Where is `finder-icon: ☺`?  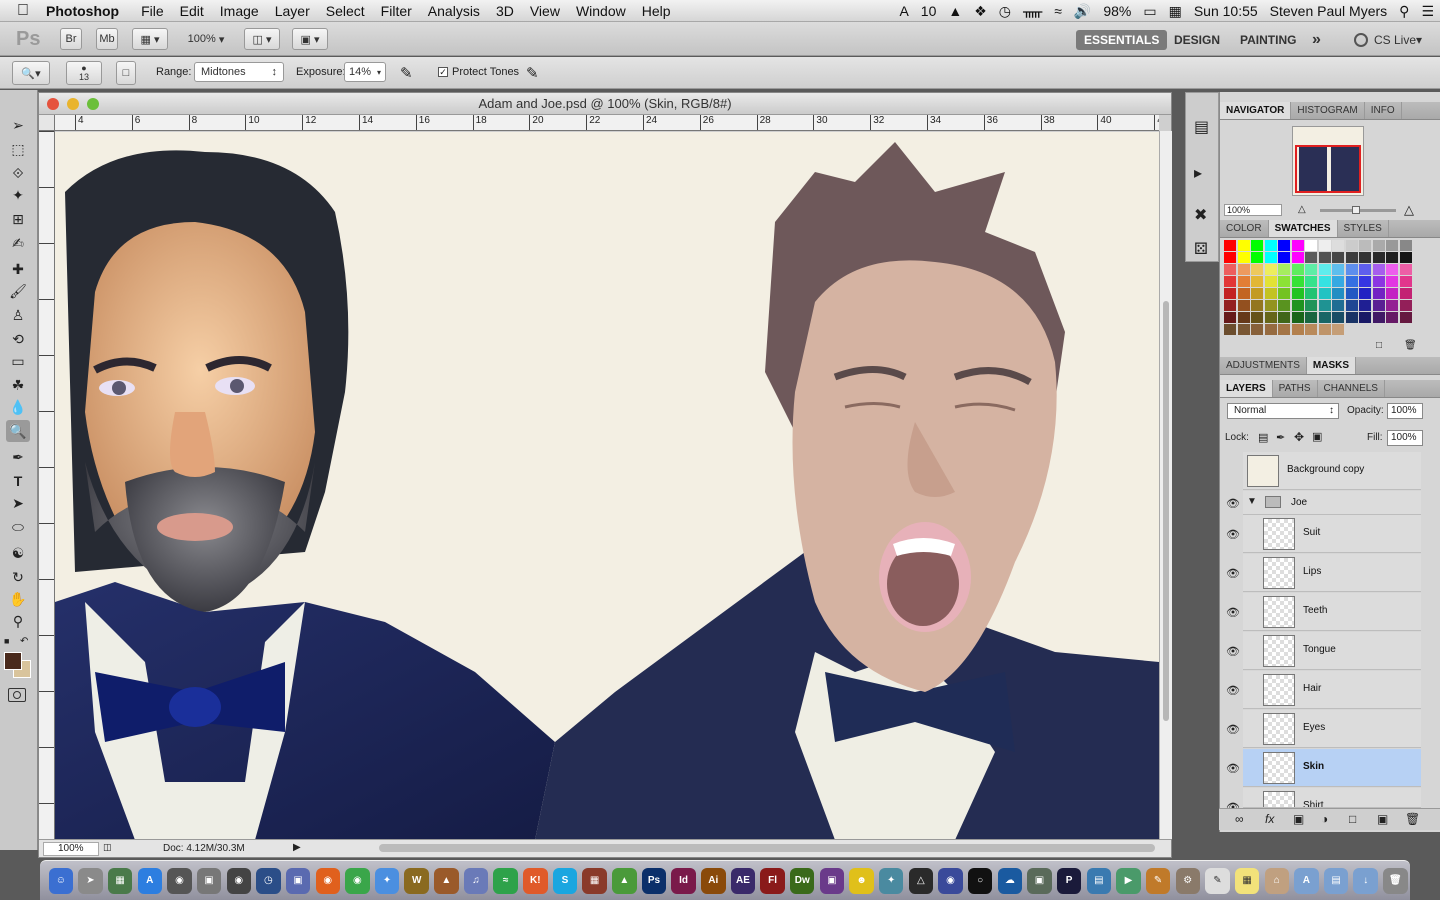
finder-icon: ☺ is located at coordinates (61, 880).